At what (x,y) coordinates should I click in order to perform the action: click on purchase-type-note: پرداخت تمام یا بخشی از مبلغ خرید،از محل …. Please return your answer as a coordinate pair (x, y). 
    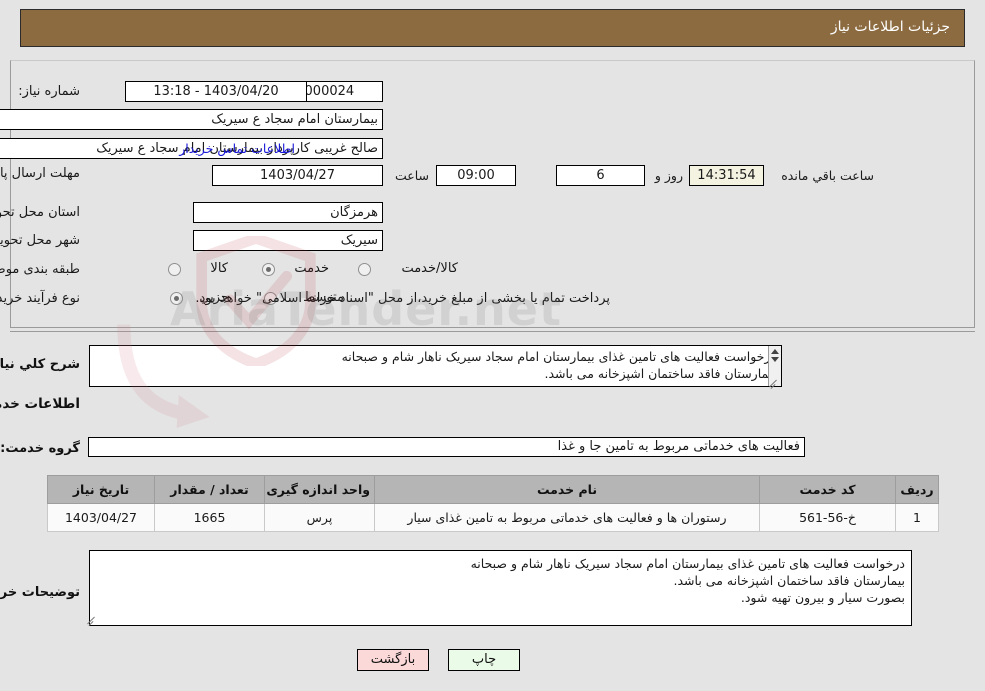
    Looking at the image, I should click on (402, 298).